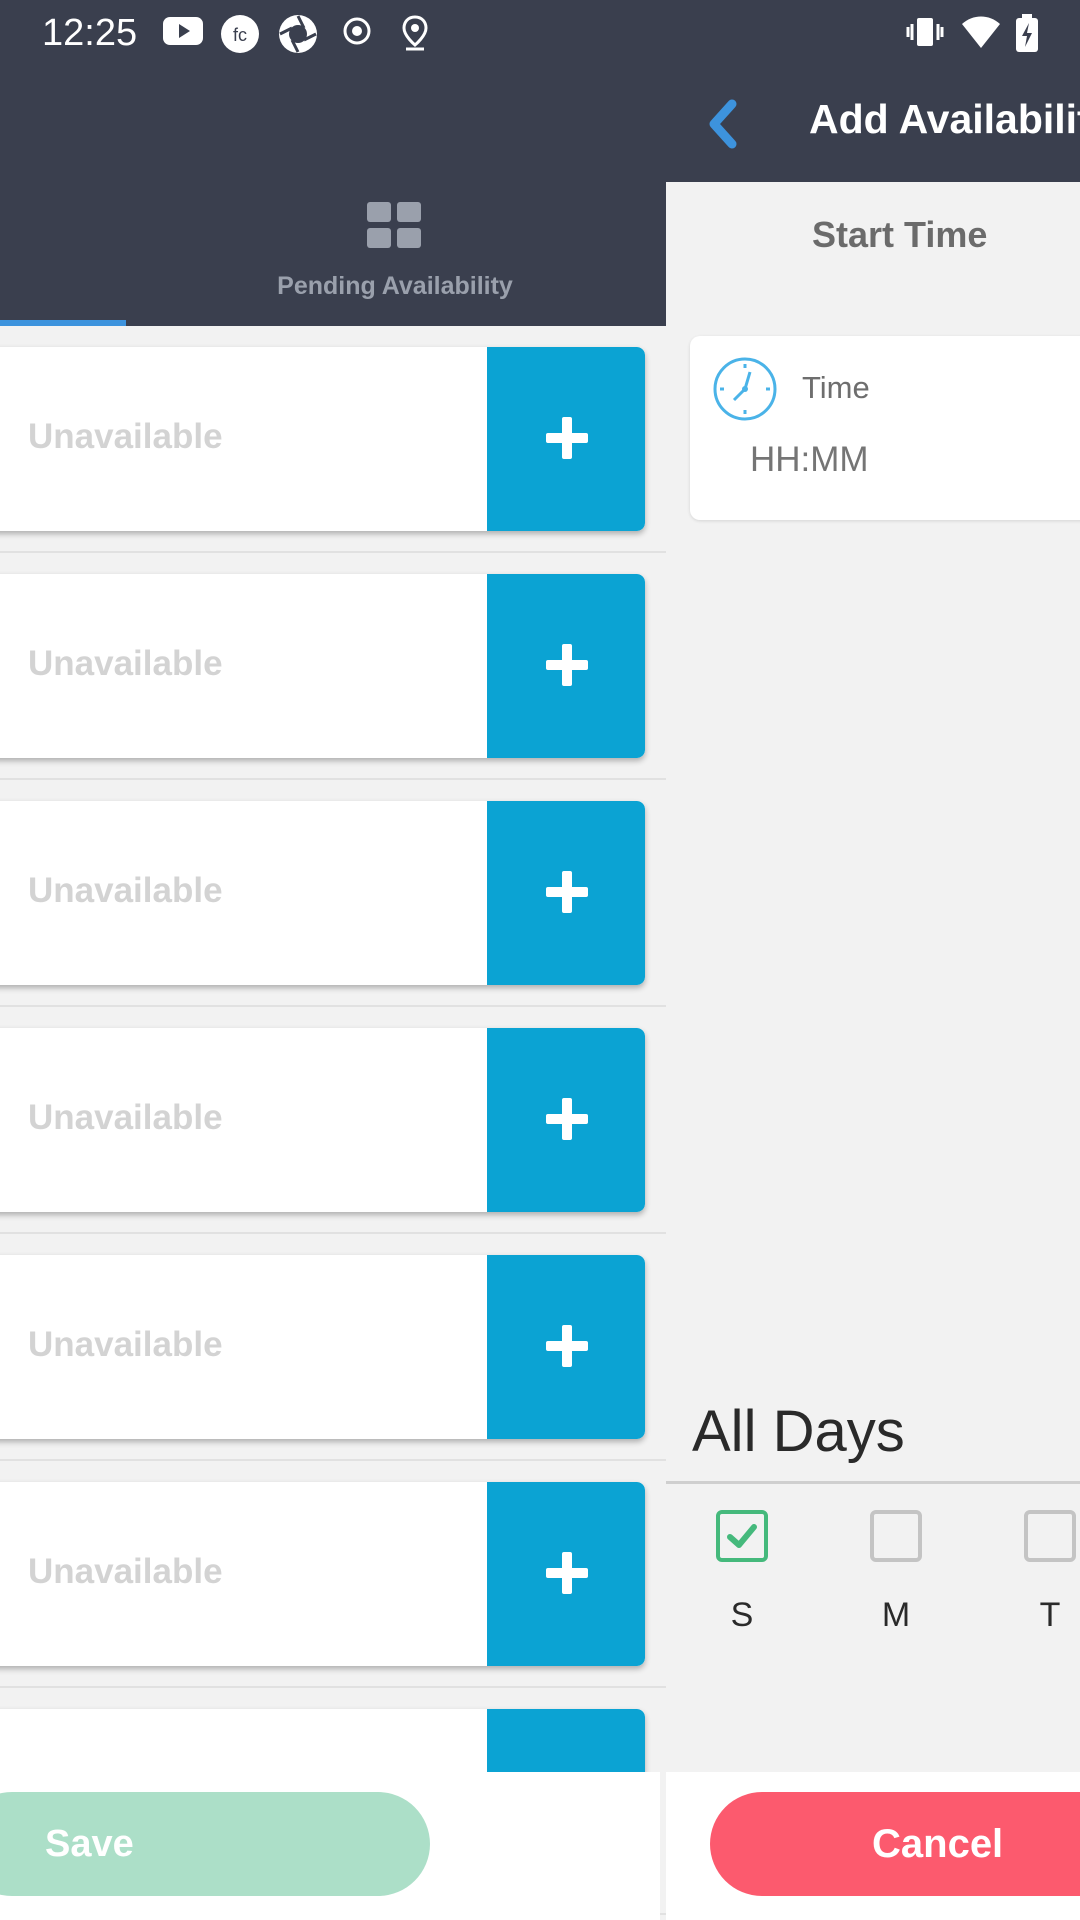  Describe the element at coordinates (981, 34) in the screenshot. I see `wifi-icon` at that location.